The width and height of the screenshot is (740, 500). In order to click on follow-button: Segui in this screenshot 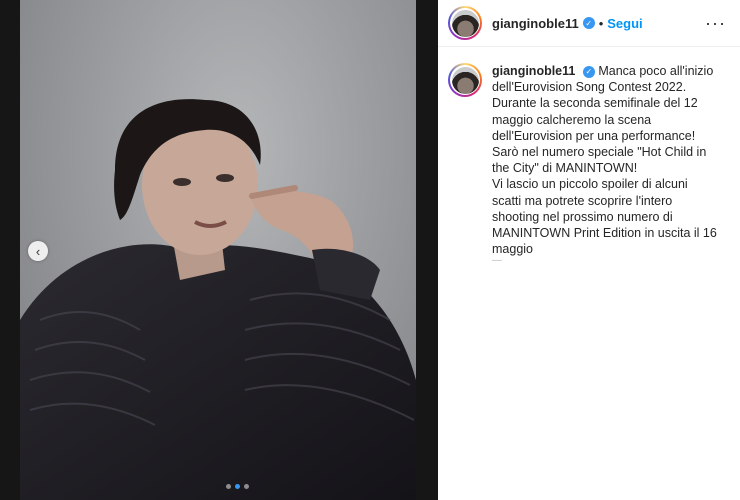, I will do `click(624, 23)`.